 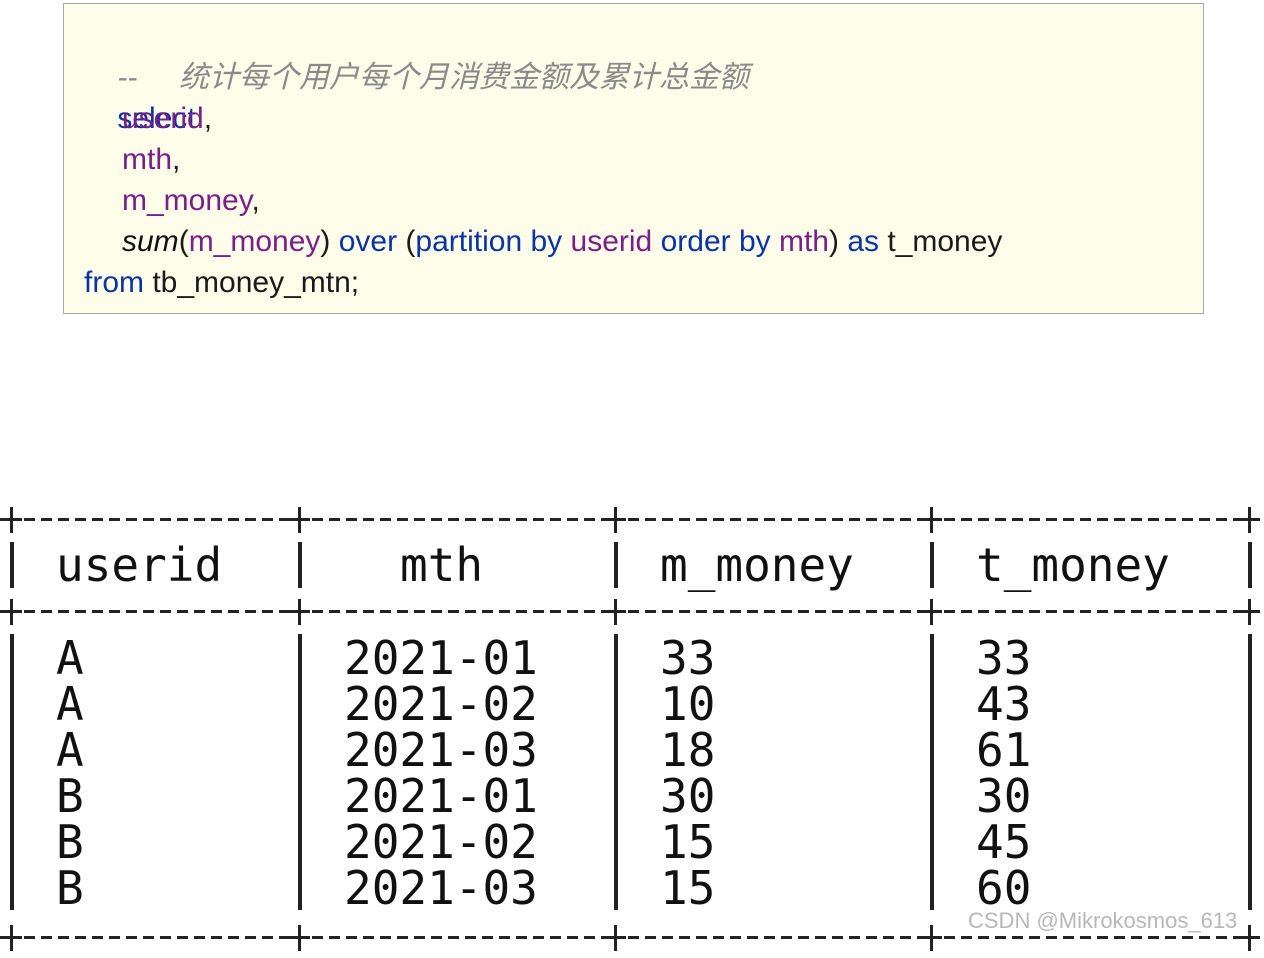 I want to click on watermark: CSDN @Mikrokosmos_613, so click(x=1103, y=920).